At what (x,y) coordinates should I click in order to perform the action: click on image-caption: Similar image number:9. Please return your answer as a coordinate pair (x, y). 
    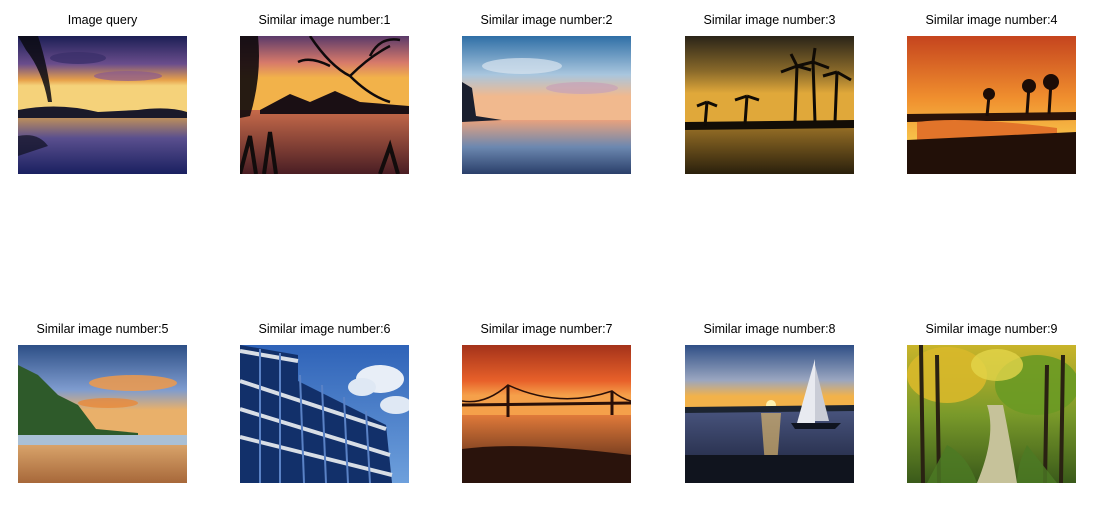
    Looking at the image, I should click on (991, 329).